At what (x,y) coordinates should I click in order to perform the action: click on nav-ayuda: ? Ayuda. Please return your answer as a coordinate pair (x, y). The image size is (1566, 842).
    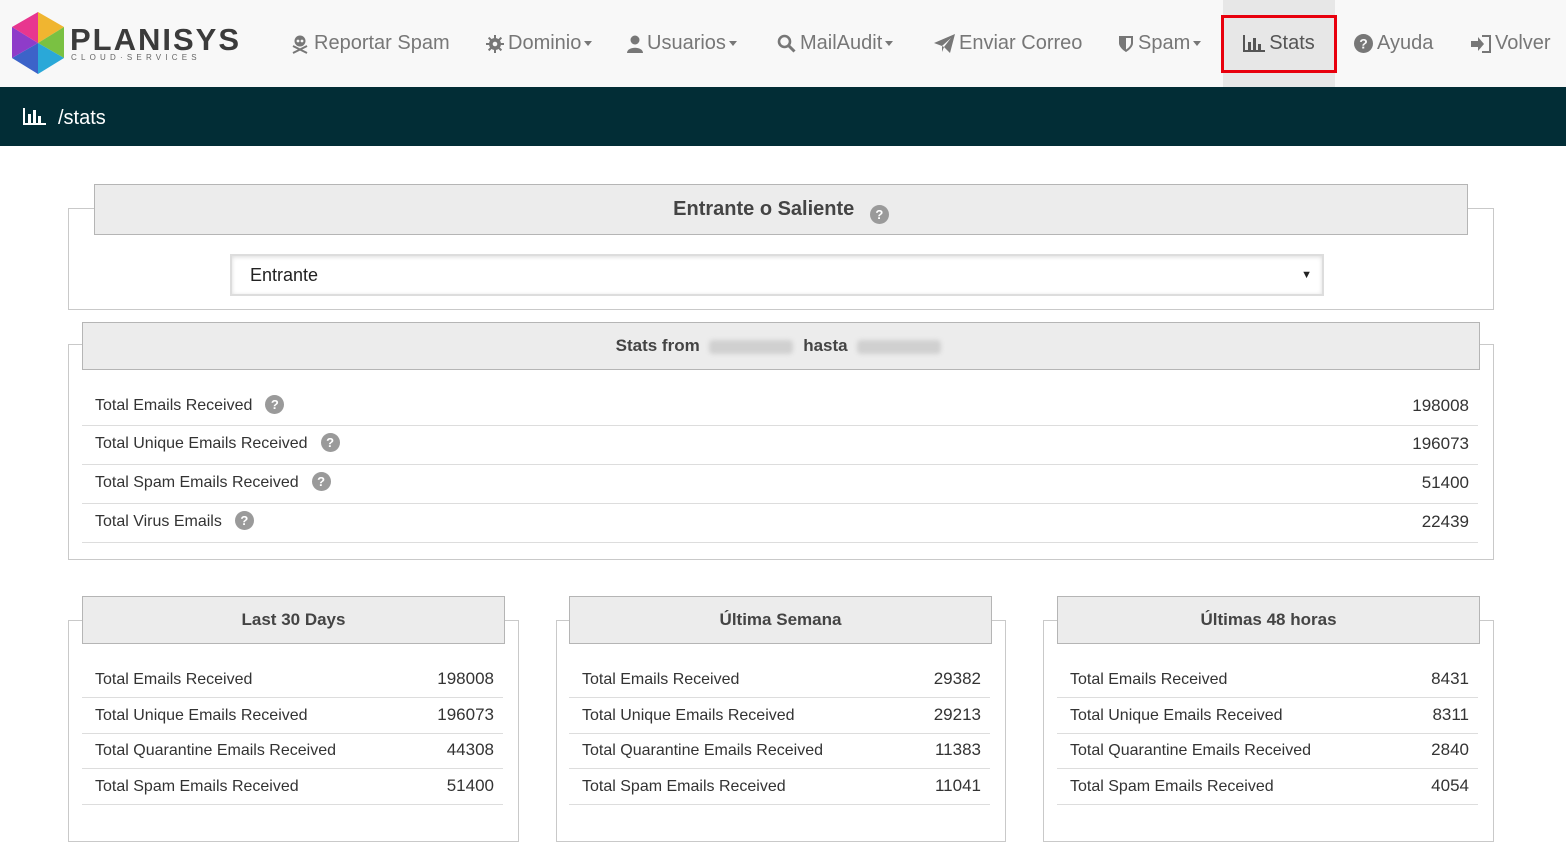
    Looking at the image, I should click on (1393, 43).